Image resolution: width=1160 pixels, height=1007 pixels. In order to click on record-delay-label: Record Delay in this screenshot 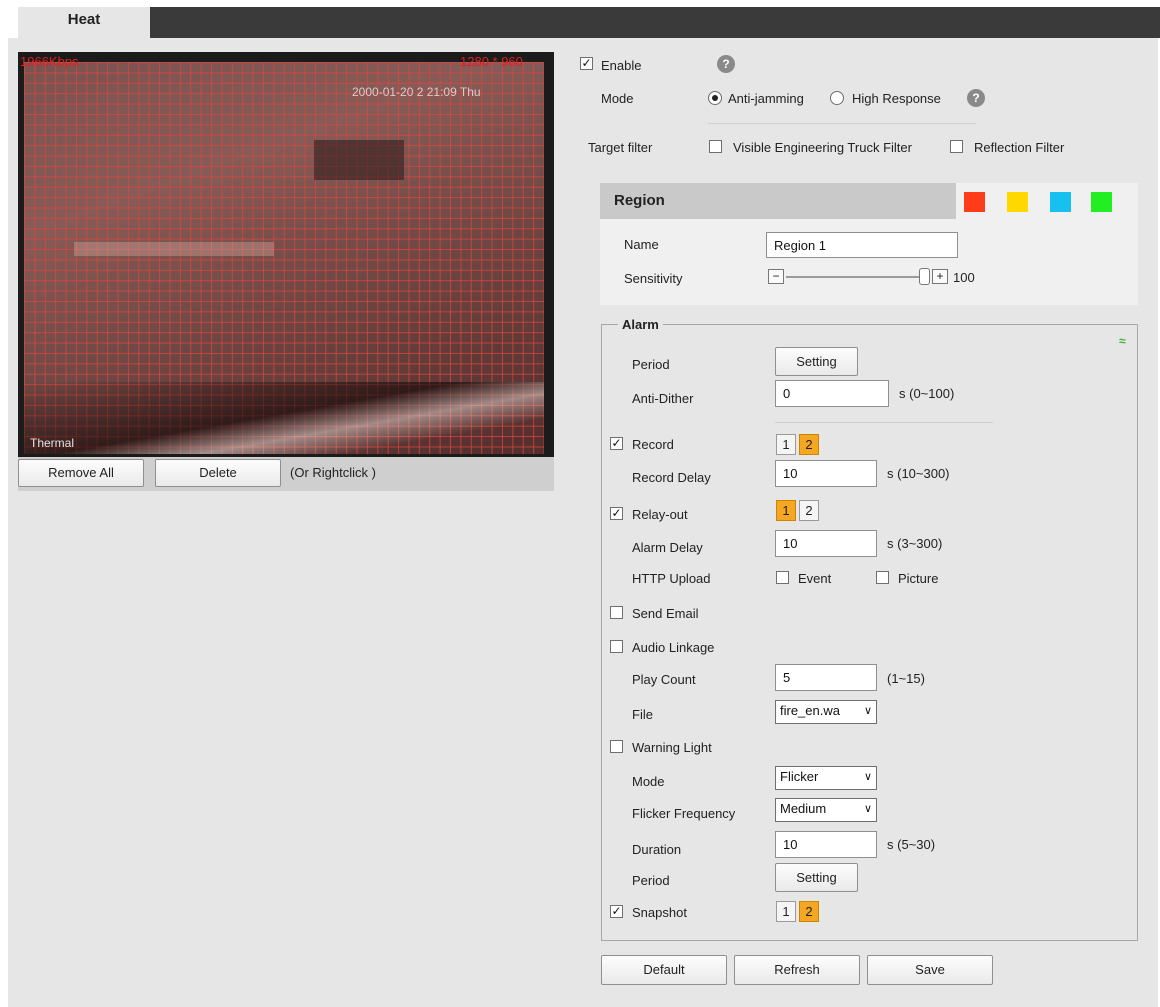, I will do `click(671, 477)`.